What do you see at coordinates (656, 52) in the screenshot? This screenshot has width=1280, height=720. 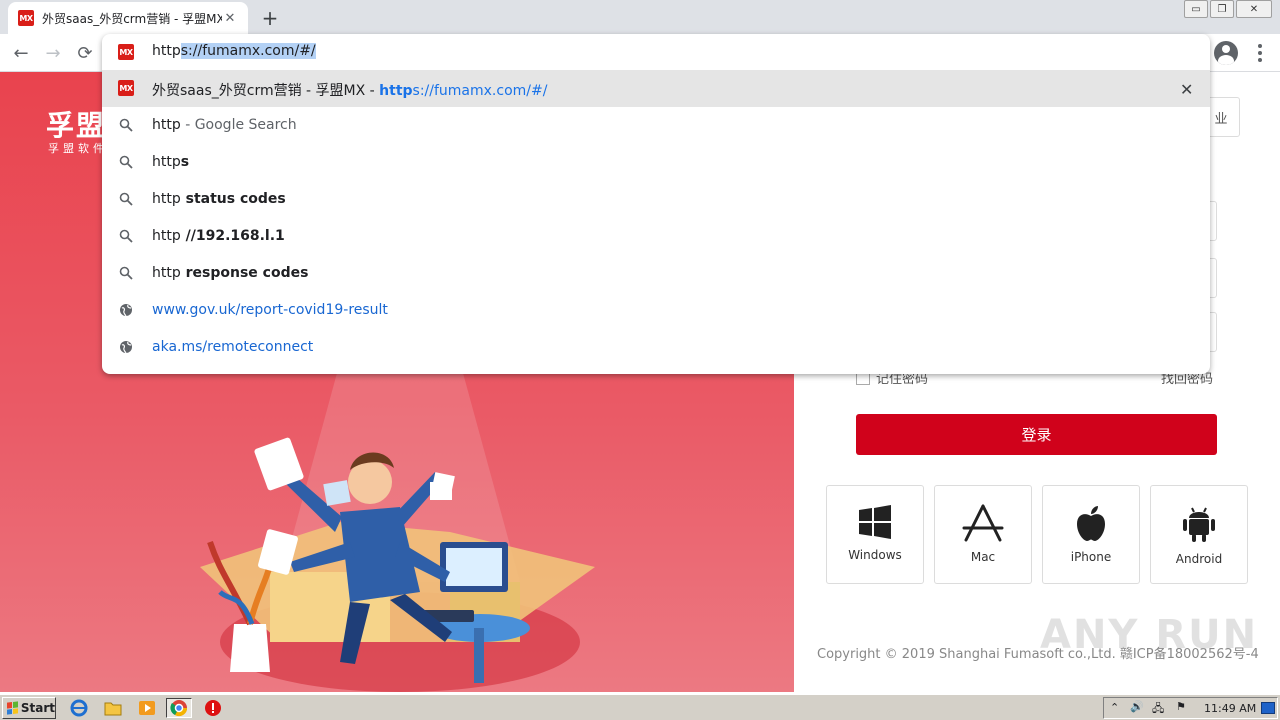 I see `address-bar-input: MX https://fumamx.com/#/` at bounding box center [656, 52].